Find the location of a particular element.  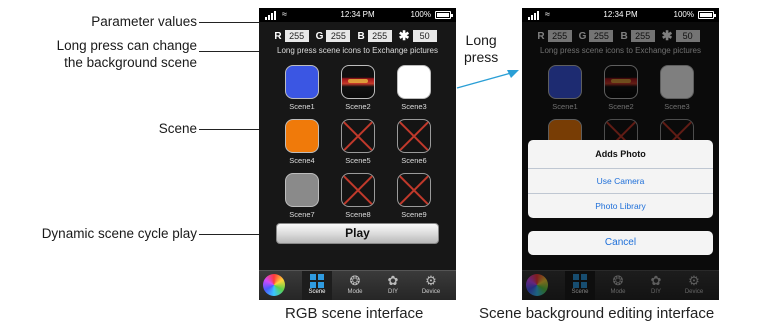

play-button: Play is located at coordinates (357, 233).